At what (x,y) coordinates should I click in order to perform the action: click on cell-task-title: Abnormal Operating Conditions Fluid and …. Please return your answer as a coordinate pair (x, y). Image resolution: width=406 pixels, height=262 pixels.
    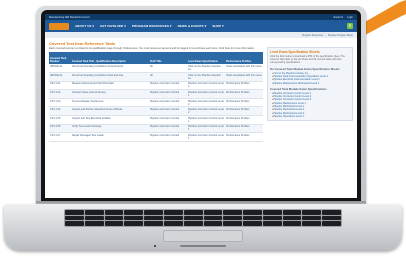
    Looking at the image, I should click on (110, 77).